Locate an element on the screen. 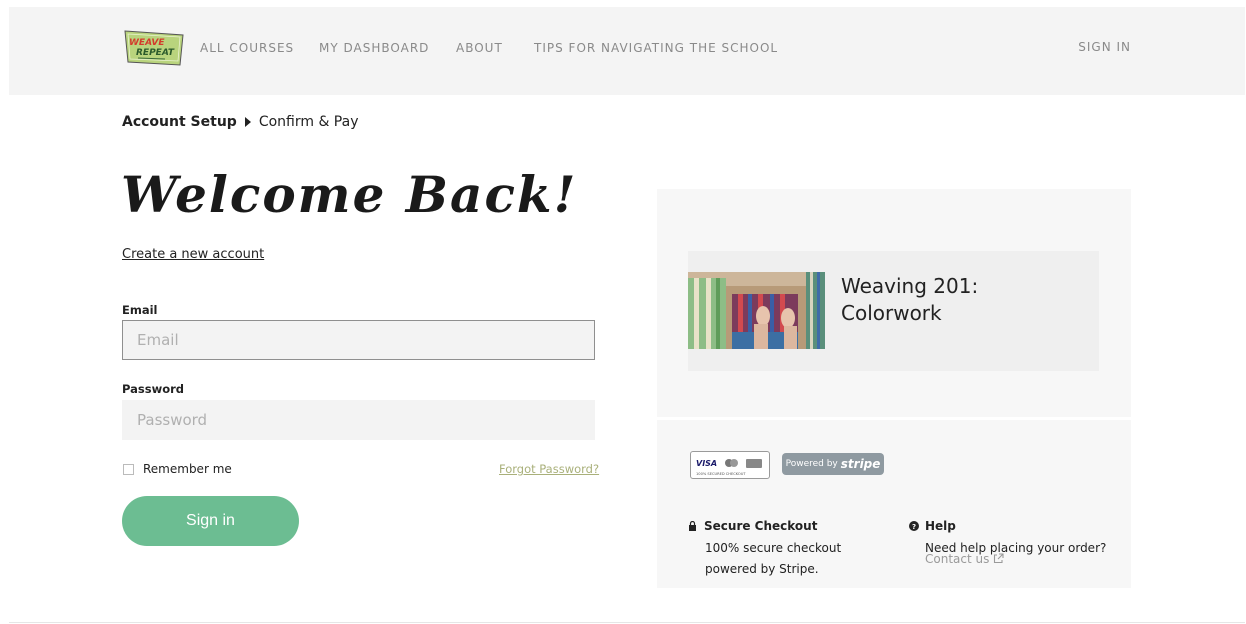 The image size is (1246, 624). contact-us-label: Contact us is located at coordinates (957, 559).